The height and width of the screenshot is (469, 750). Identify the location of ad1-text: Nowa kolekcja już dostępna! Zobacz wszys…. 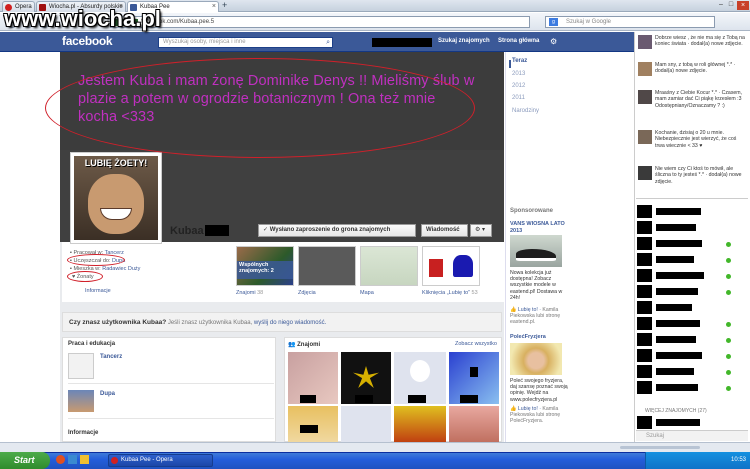
(536, 285).